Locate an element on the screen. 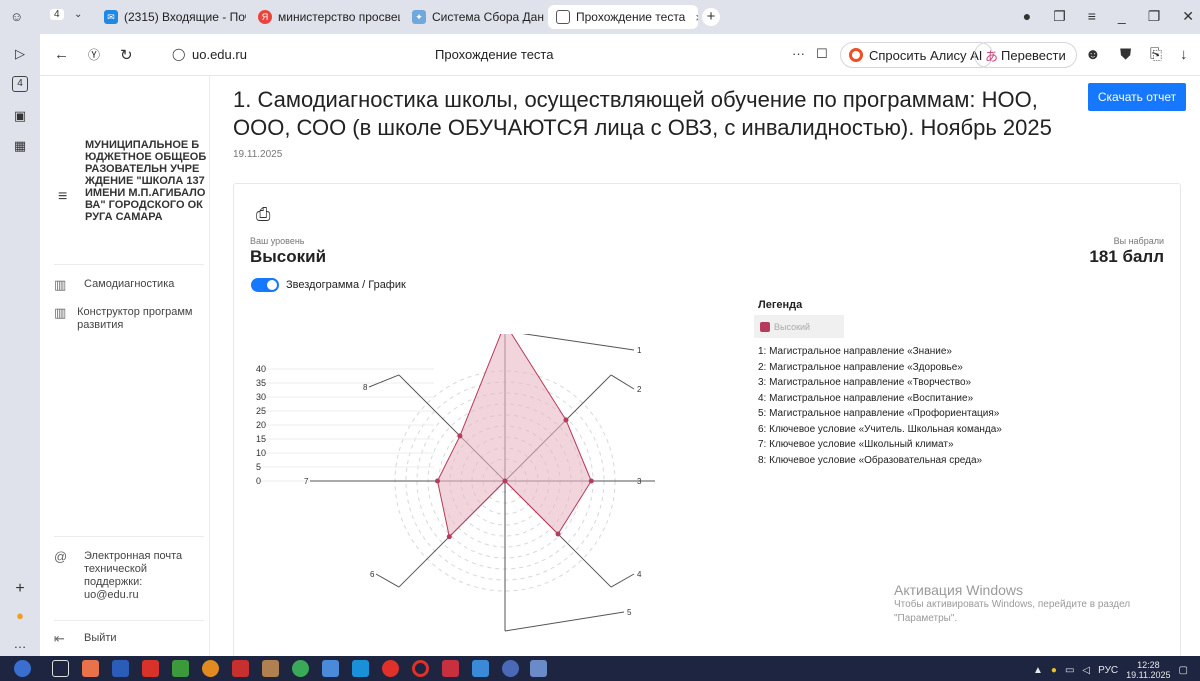 The height and width of the screenshot is (681, 1200). restore-icon: ❐ is located at coordinates (1154, 16).